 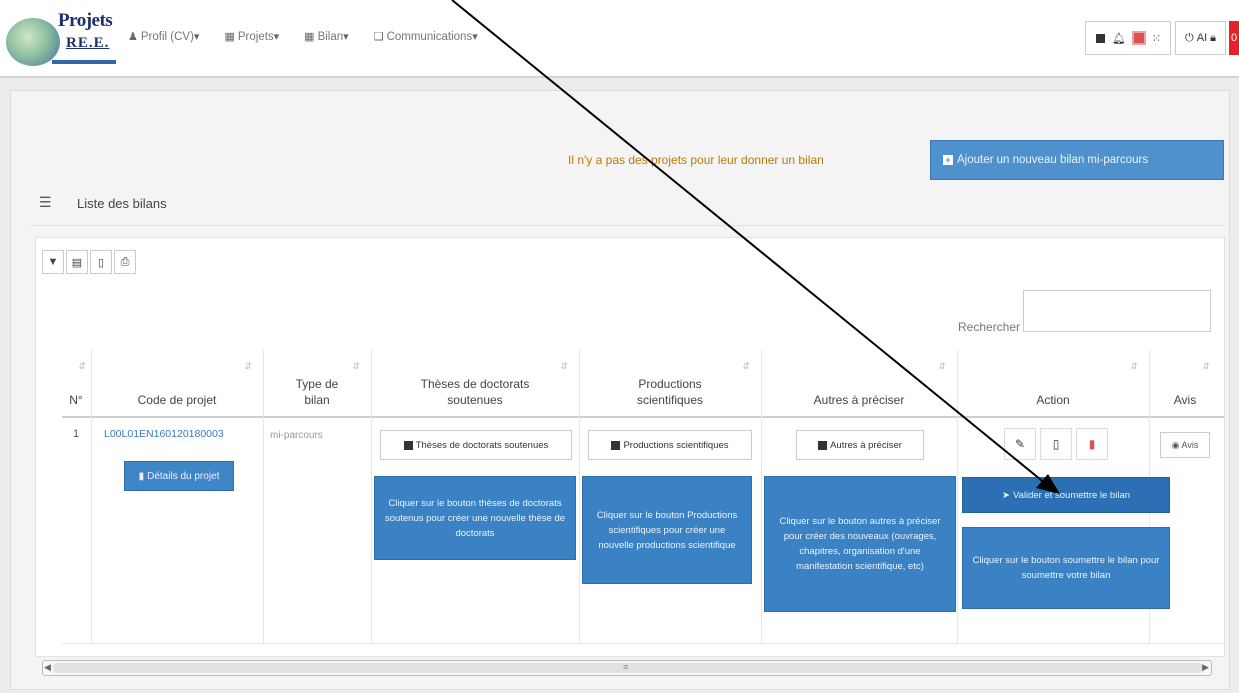 I want to click on header-autres: ⇵ Autres à préciser, so click(x=859, y=383).